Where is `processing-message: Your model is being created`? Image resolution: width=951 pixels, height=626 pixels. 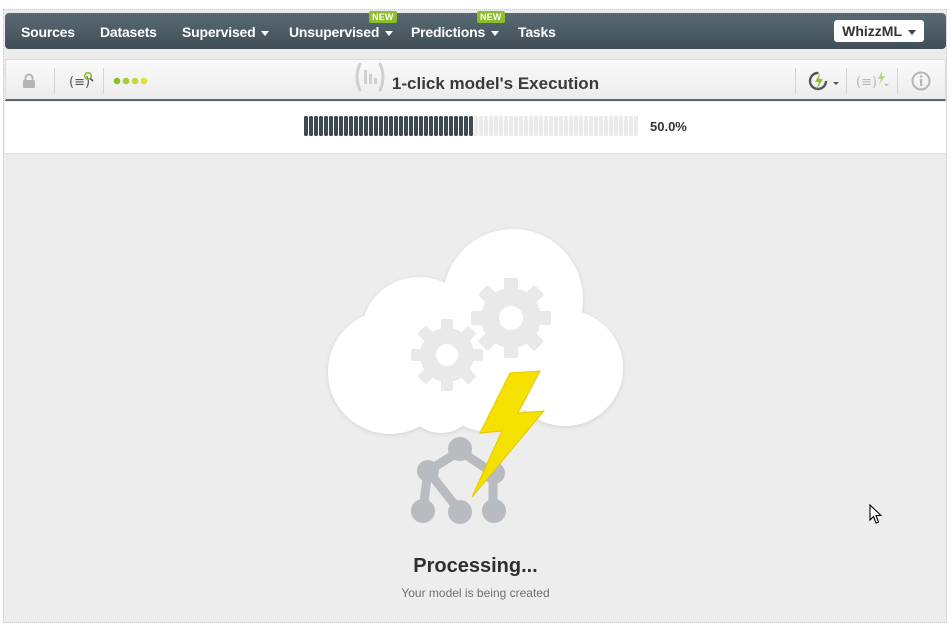 processing-message: Your model is being created is located at coordinates (475, 593).